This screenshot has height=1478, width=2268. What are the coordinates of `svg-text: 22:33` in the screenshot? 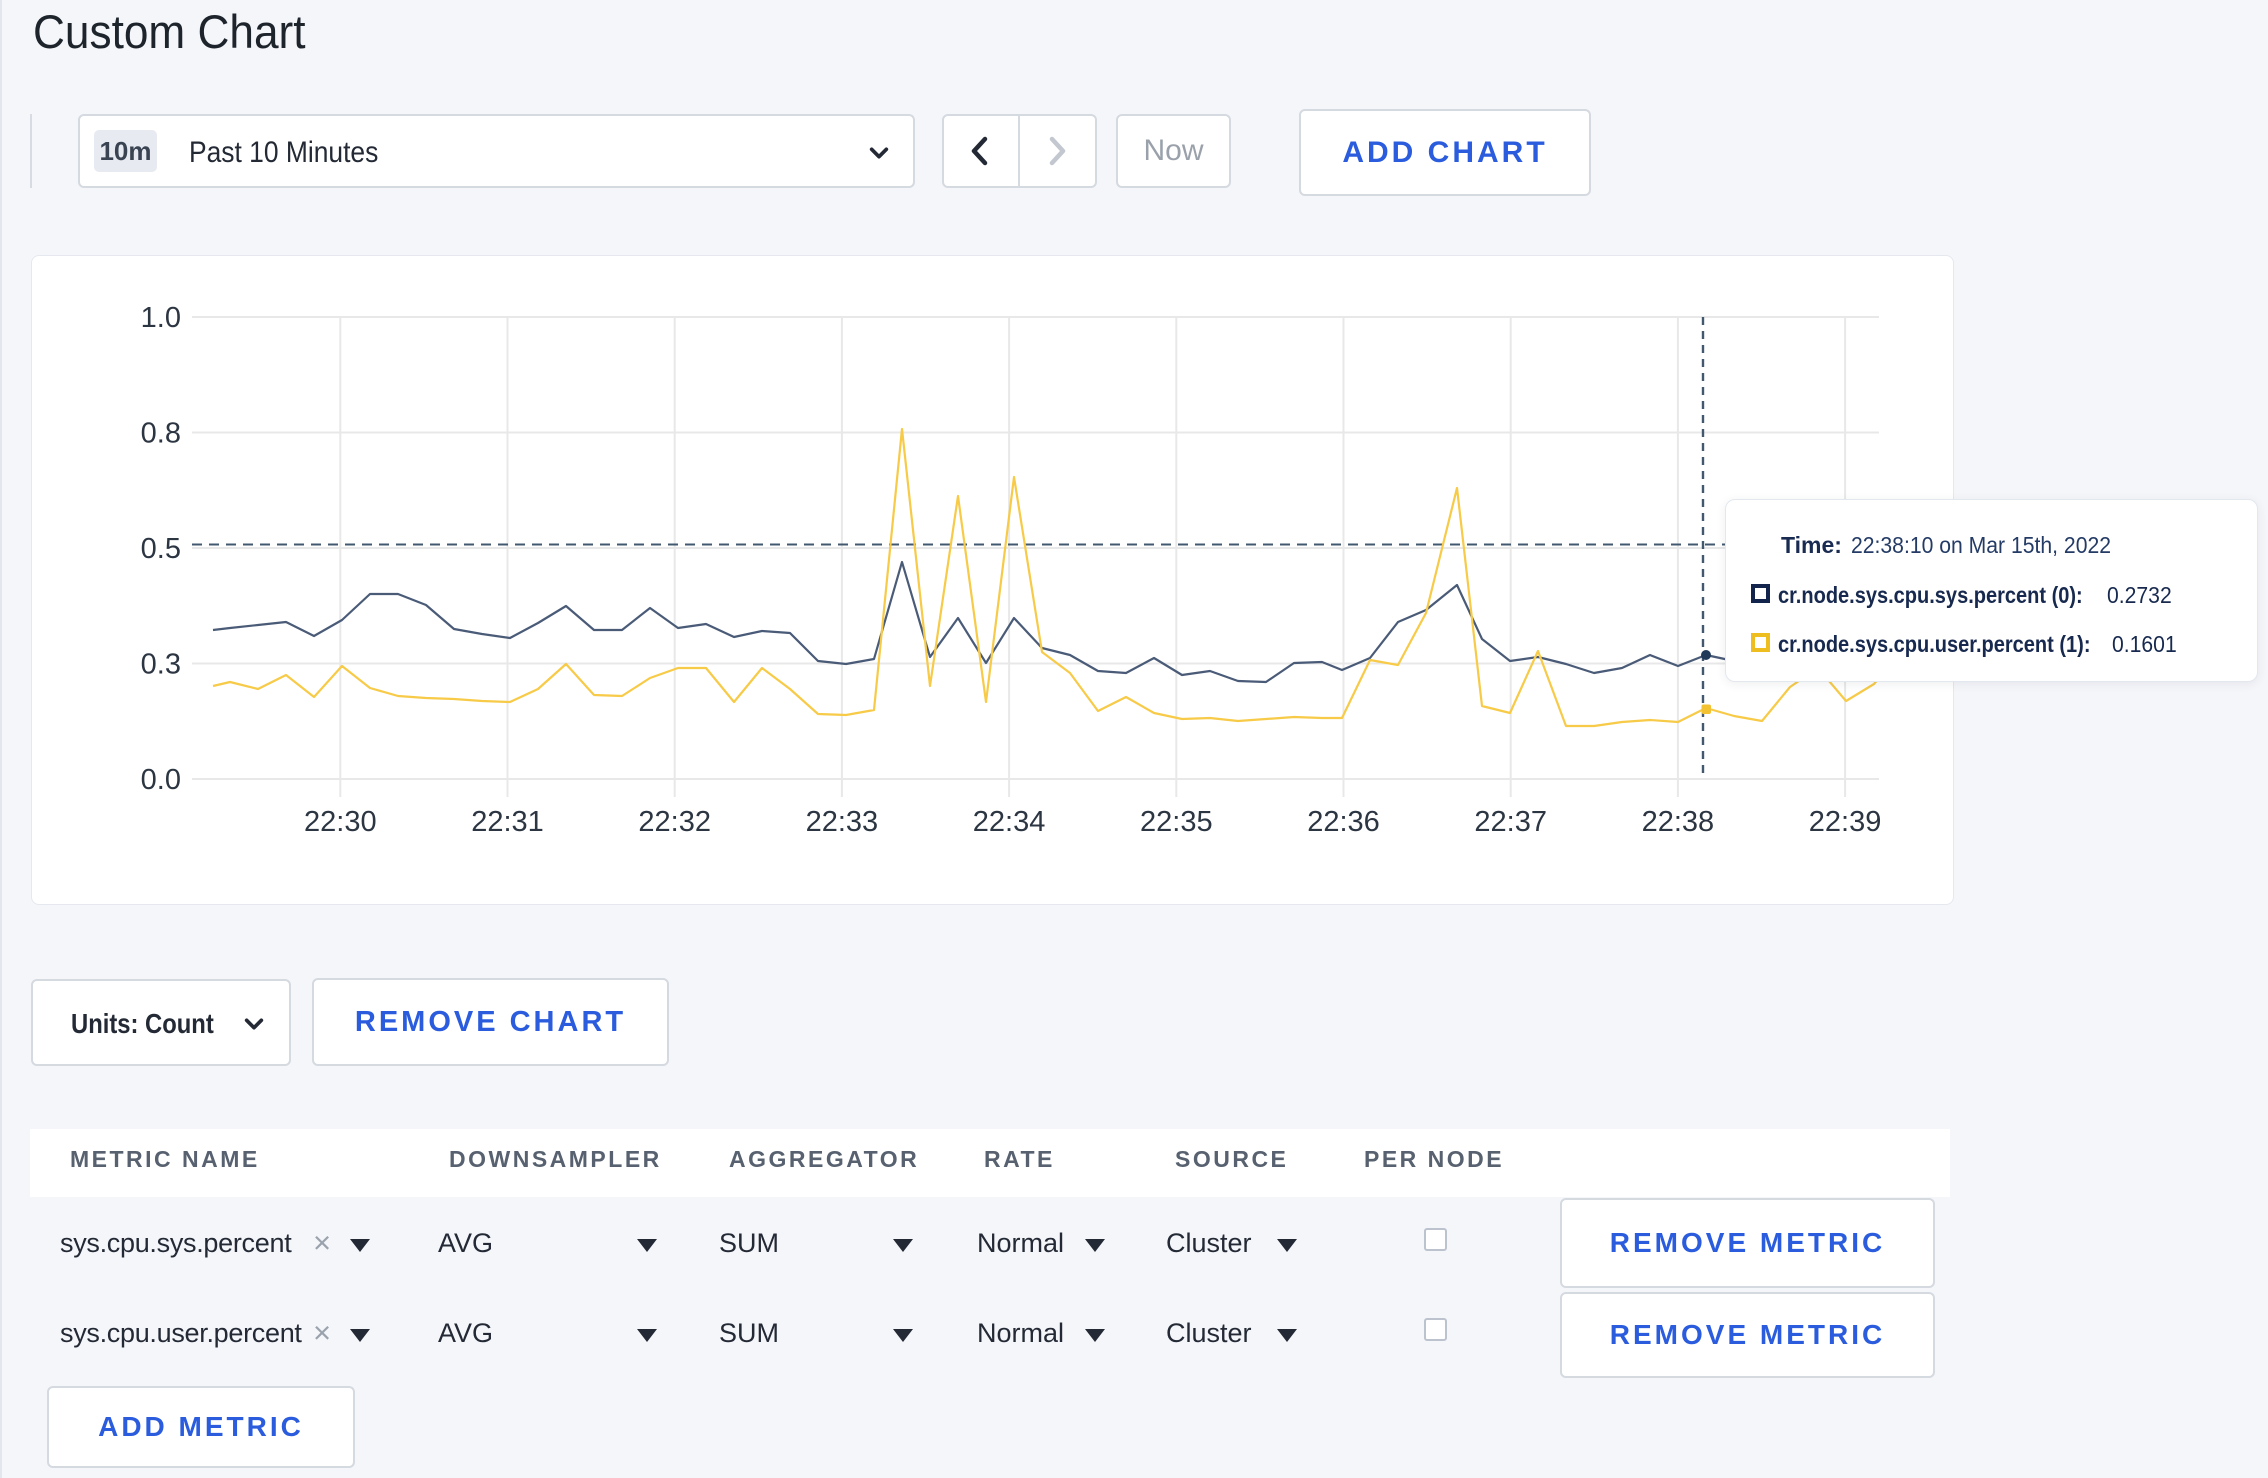 It's located at (842, 822).